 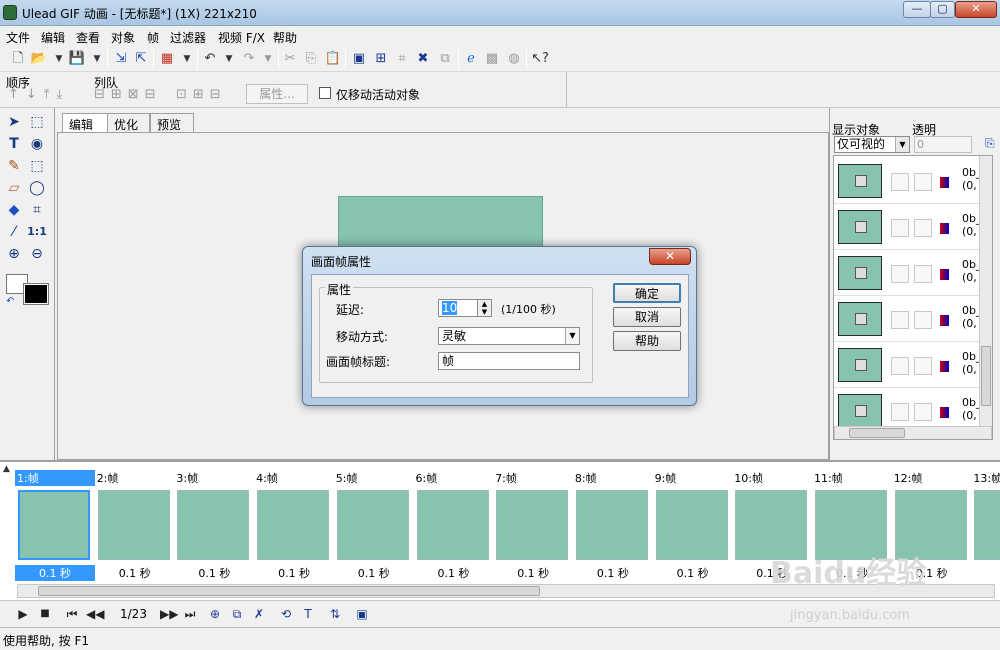 I want to click on hscroll-thumb, so click(x=877, y=433).